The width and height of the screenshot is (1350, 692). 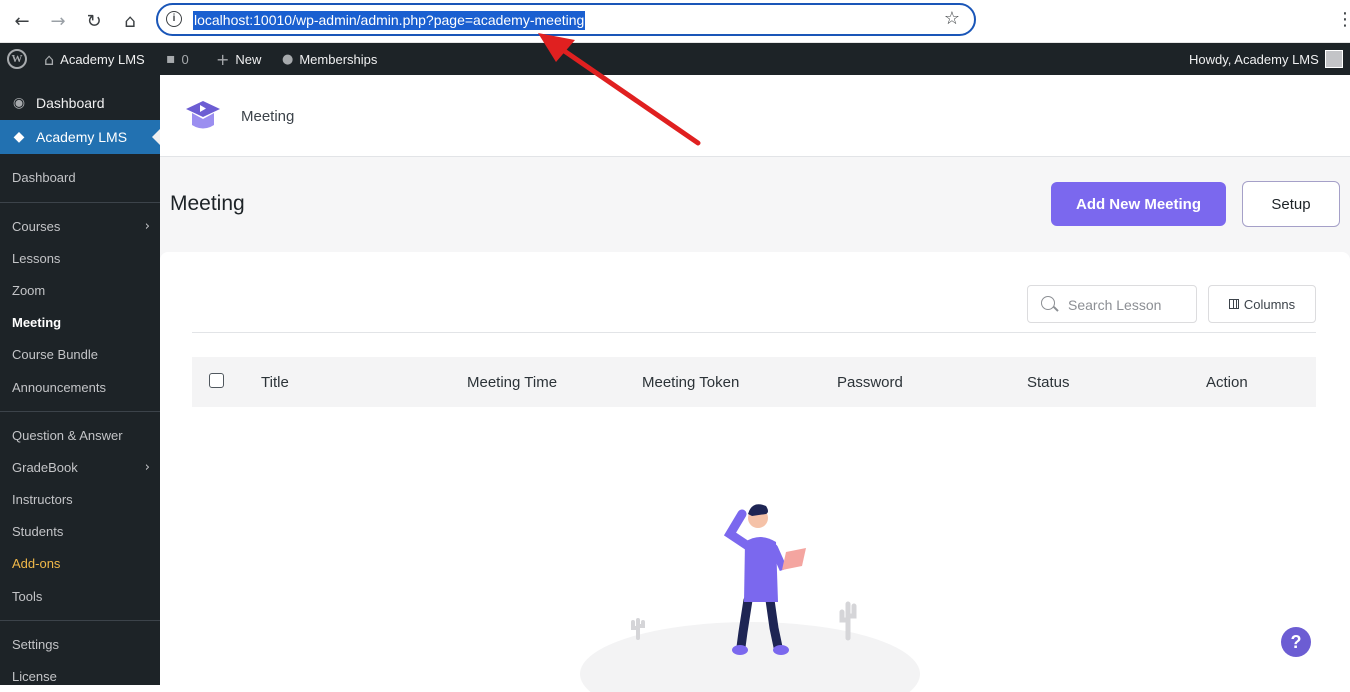 What do you see at coordinates (36, 226) in the screenshot?
I see `sidebar-item-label: Courses` at bounding box center [36, 226].